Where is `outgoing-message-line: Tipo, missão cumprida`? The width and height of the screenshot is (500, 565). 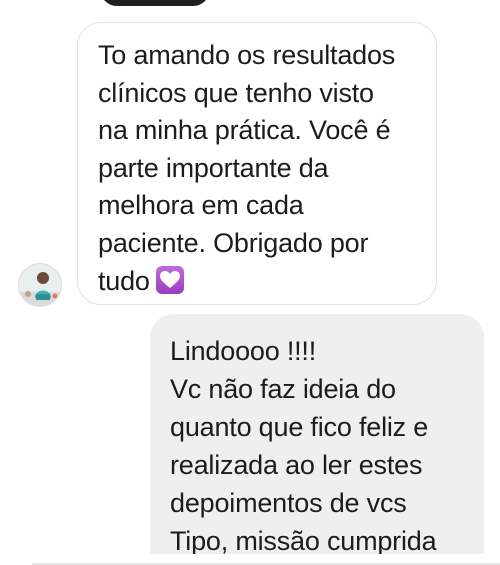
outgoing-message-line: Tipo, missão cumprida is located at coordinates (303, 540).